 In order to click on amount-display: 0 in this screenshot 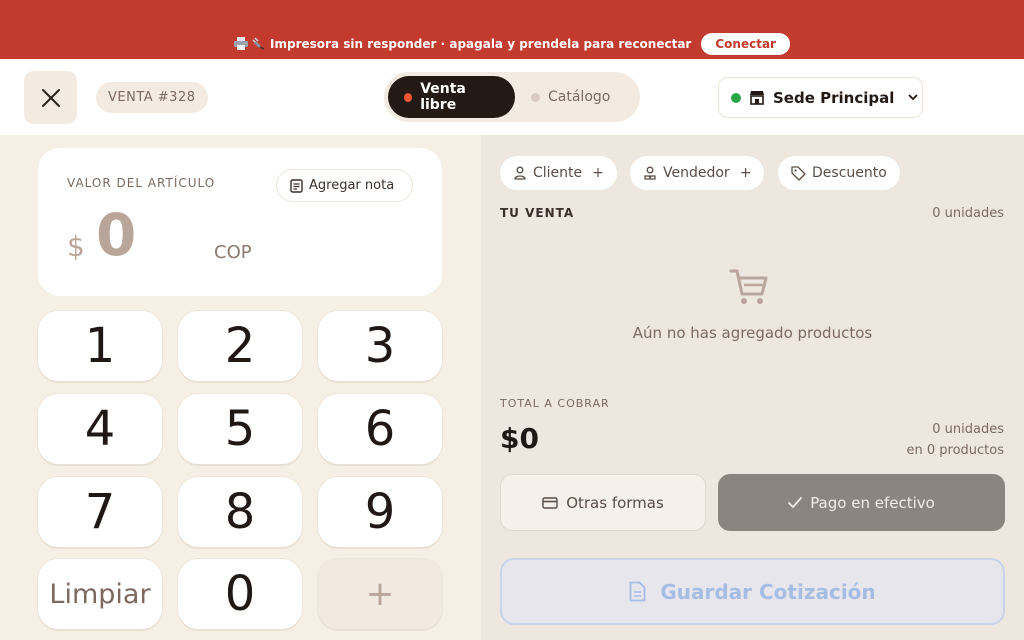, I will do `click(116, 235)`.